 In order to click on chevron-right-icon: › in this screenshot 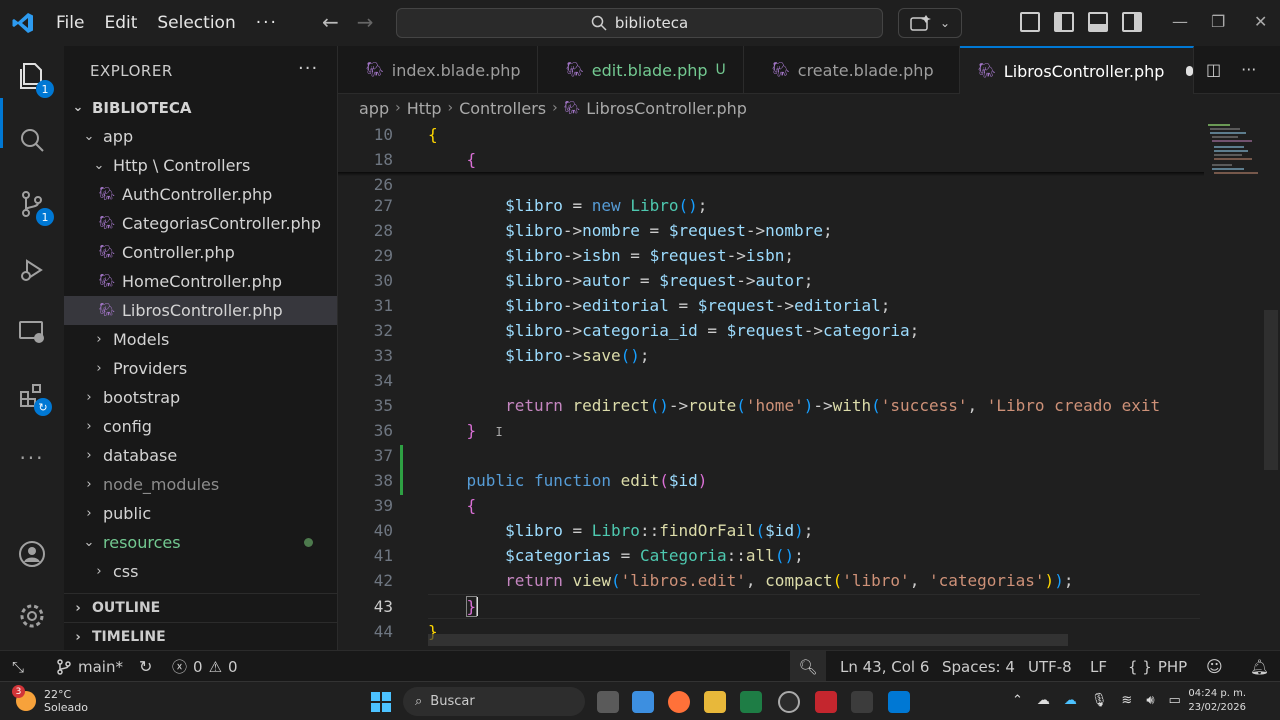, I will do `click(450, 108)`.